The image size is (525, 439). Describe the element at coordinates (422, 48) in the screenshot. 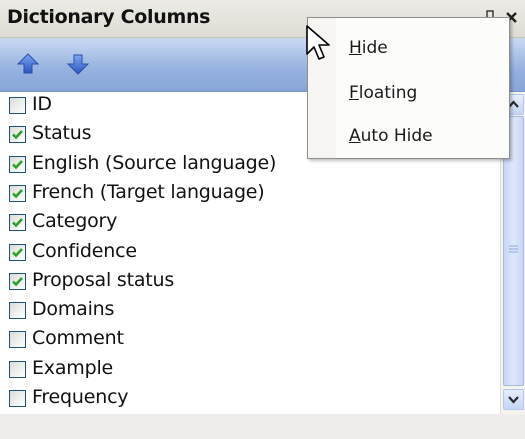

I see `menu-item-hide: Hide` at that location.